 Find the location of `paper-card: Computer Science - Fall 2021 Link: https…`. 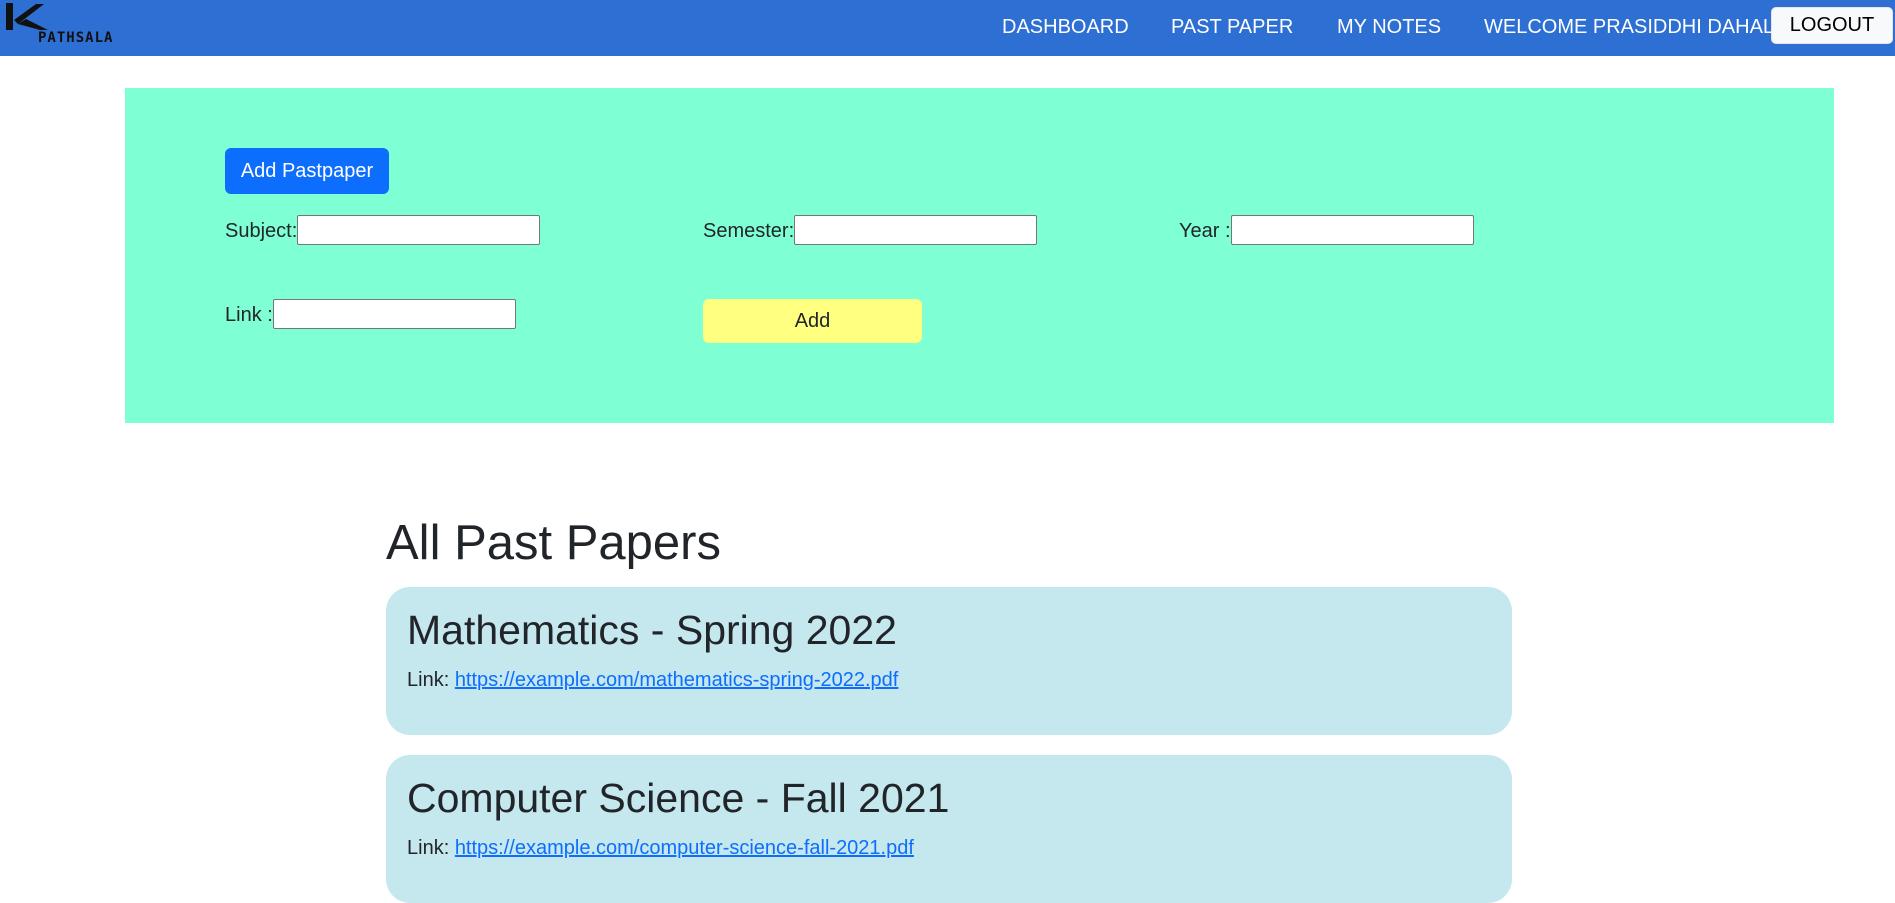

paper-card: Computer Science - Fall 2021 Link: https… is located at coordinates (949, 829).